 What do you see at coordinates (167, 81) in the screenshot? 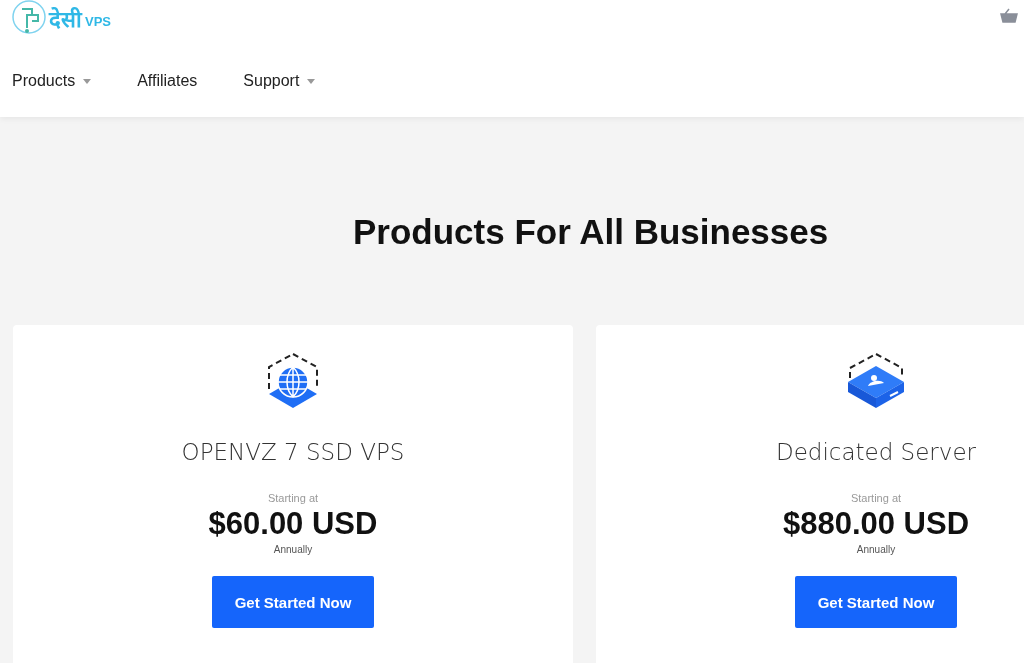
I see `nav-link: Affiliates` at bounding box center [167, 81].